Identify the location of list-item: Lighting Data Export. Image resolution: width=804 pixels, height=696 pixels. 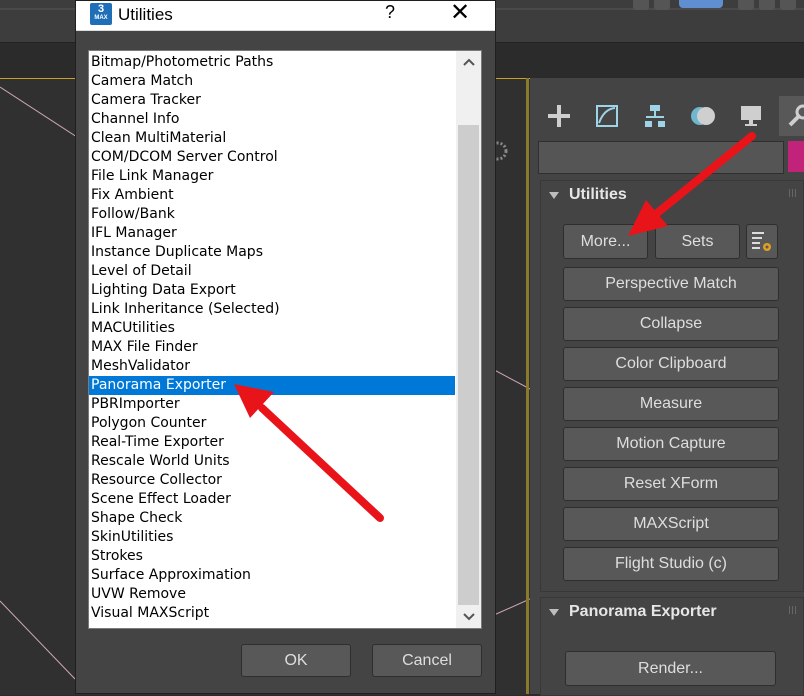
(272, 290).